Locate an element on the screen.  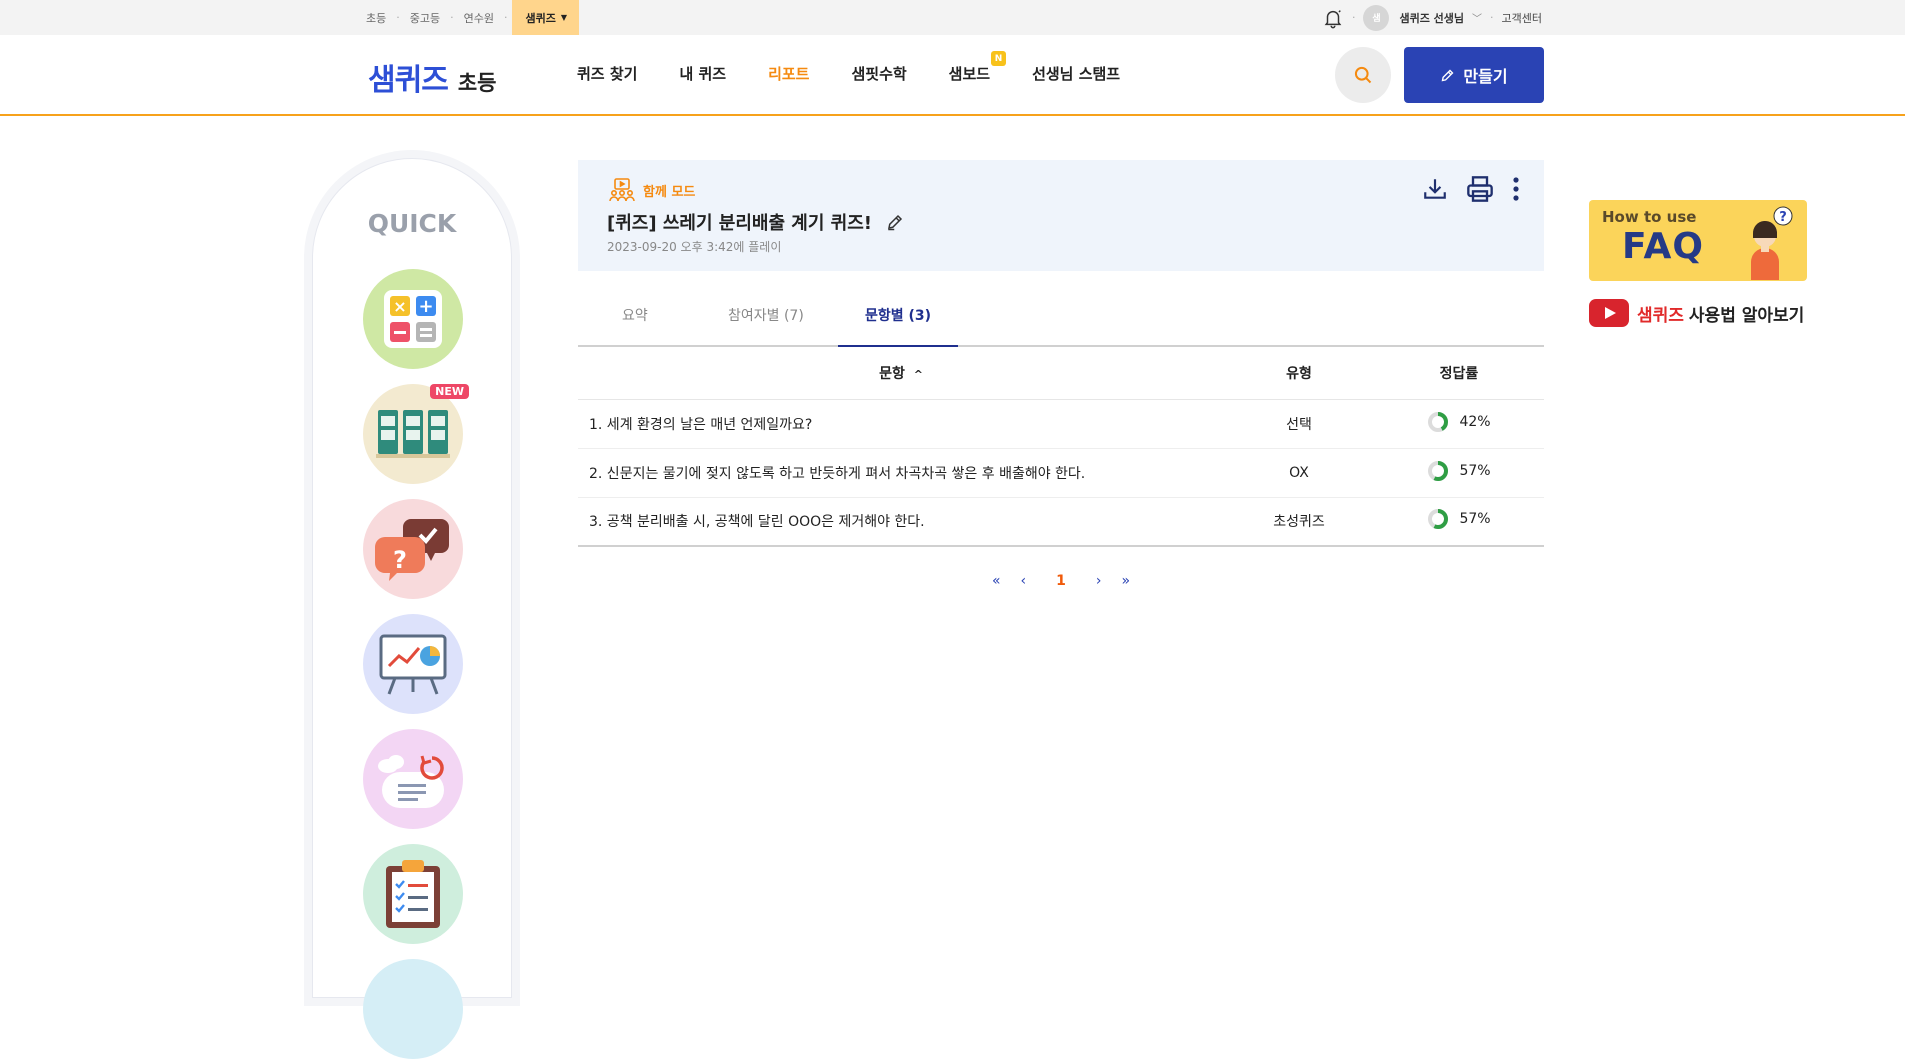
site-link-training: 연수원 is located at coordinates (479, 18).